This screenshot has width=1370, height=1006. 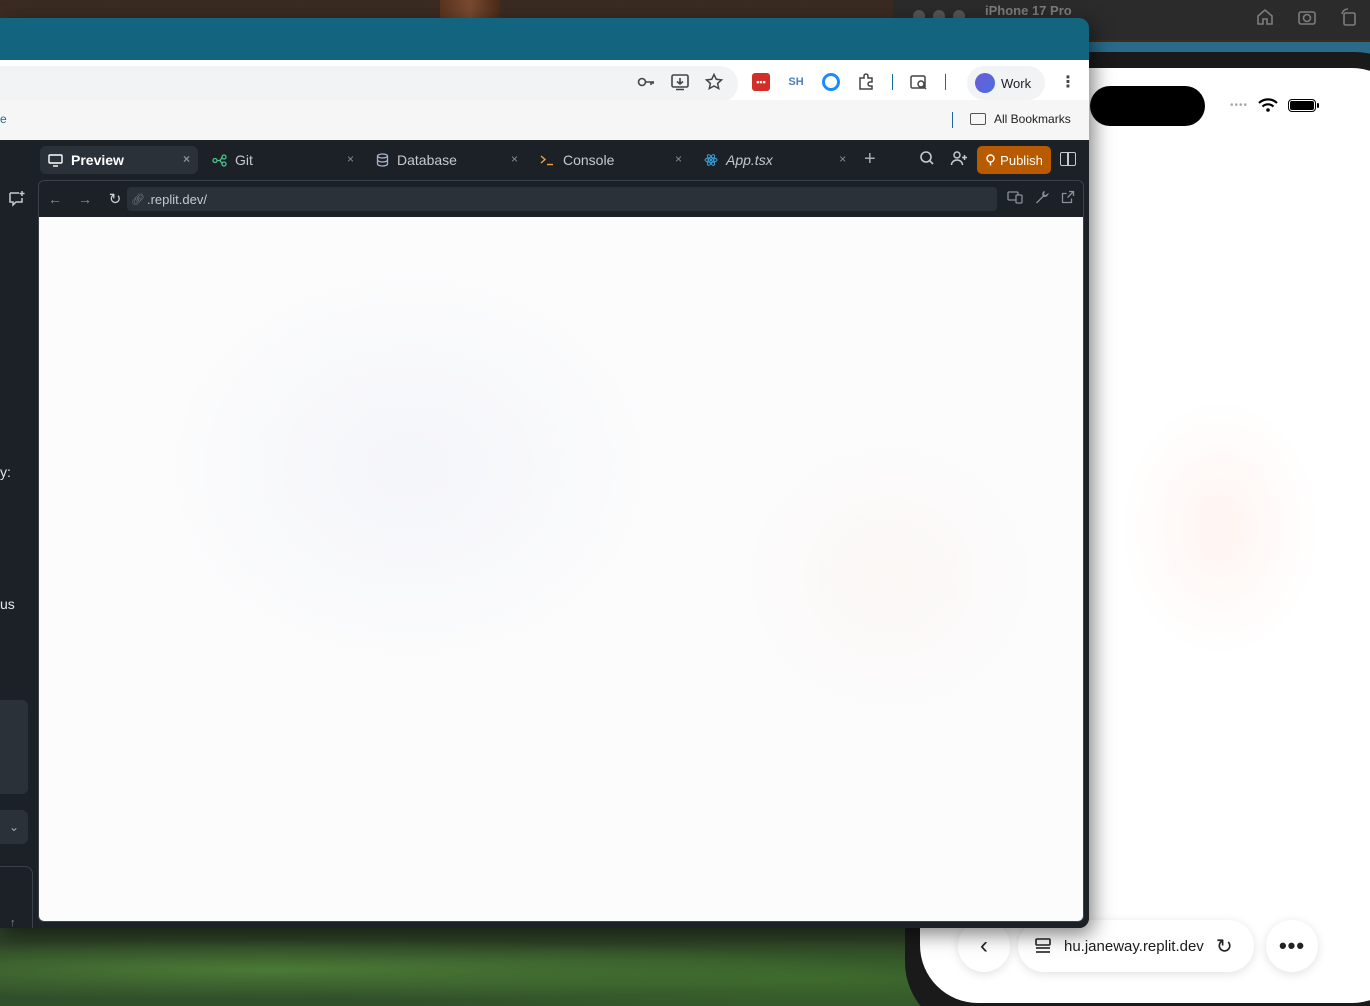 What do you see at coordinates (427, 160) in the screenshot?
I see `tab-label: Database` at bounding box center [427, 160].